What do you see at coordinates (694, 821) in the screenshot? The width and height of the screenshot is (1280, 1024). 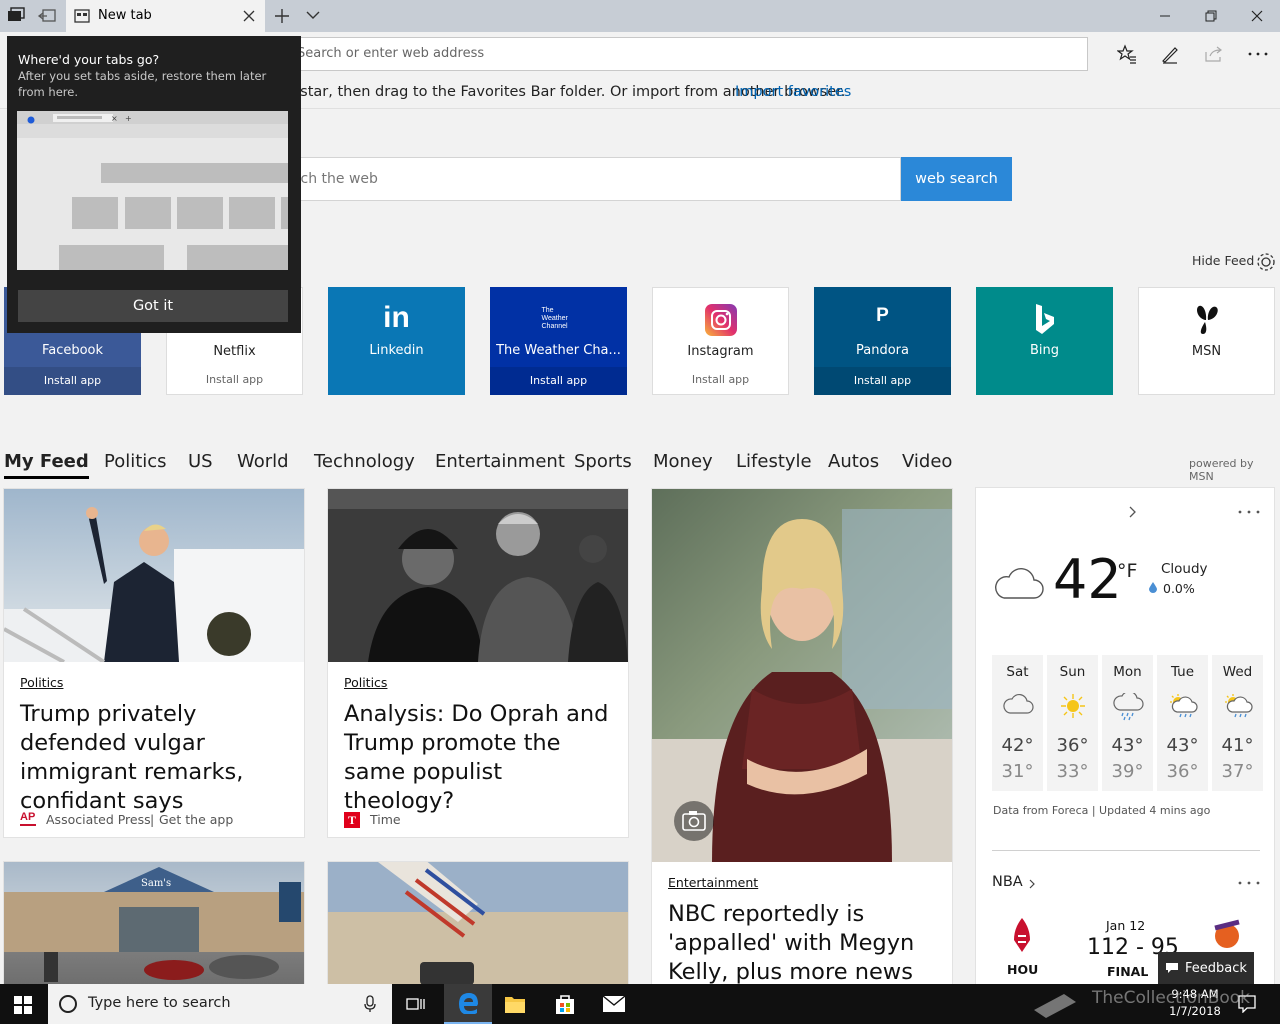 I see `photo-gallery-icon` at bounding box center [694, 821].